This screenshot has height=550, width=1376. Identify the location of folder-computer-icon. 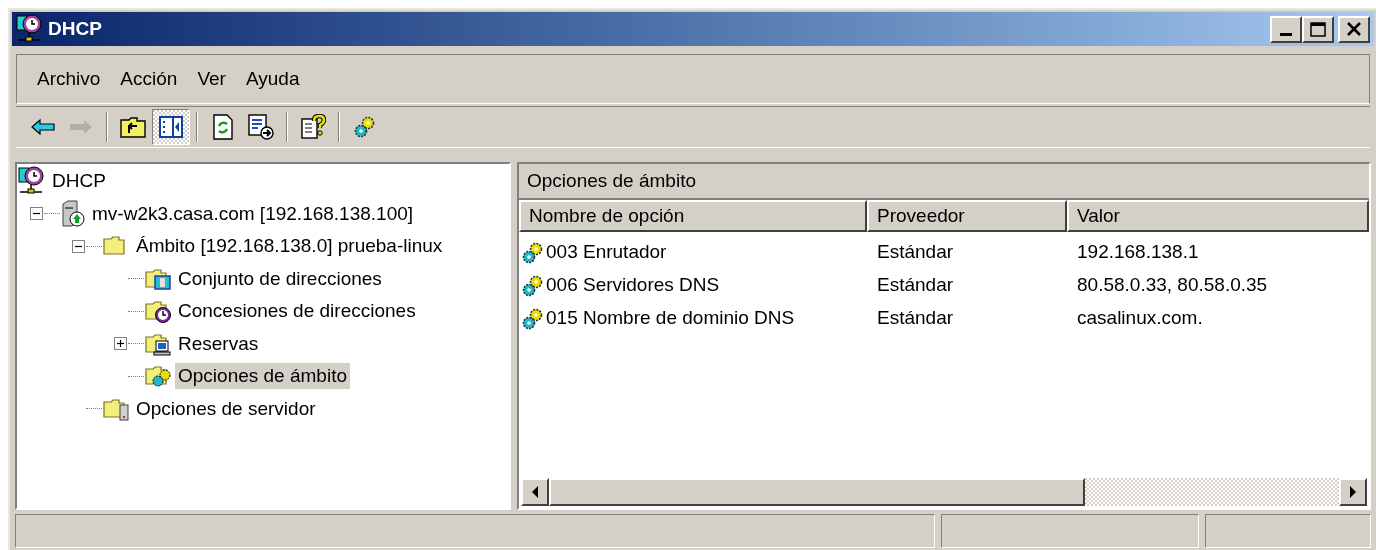
(158, 343).